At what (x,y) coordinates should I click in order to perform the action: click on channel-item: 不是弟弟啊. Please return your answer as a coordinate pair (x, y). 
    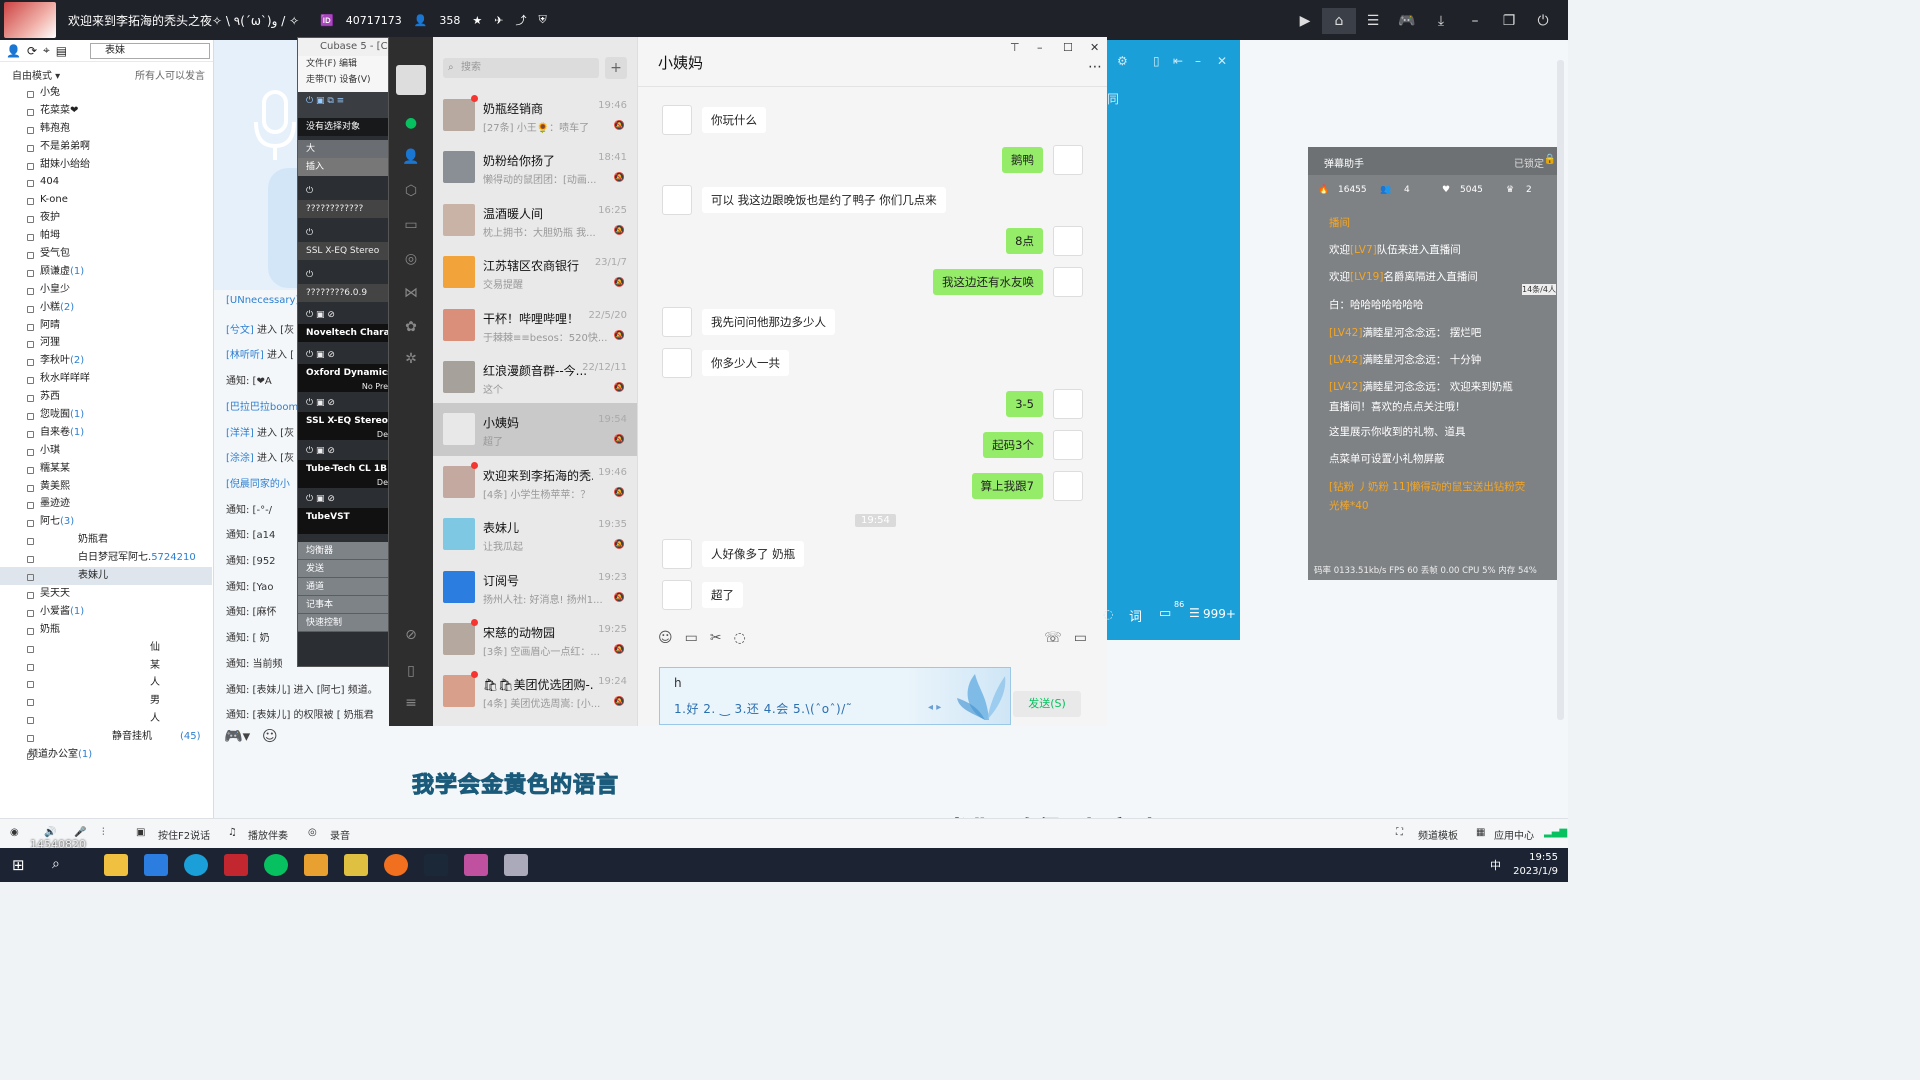
    Looking at the image, I should click on (106, 147).